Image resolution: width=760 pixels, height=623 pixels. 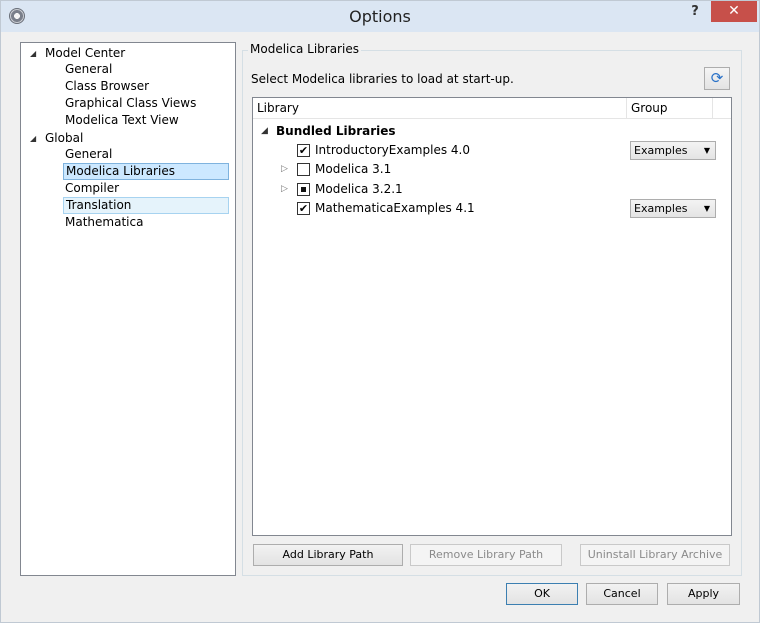 What do you see at coordinates (146, 121) in the screenshot?
I see `tree-item-modelica-text-view: Modelica Text View` at bounding box center [146, 121].